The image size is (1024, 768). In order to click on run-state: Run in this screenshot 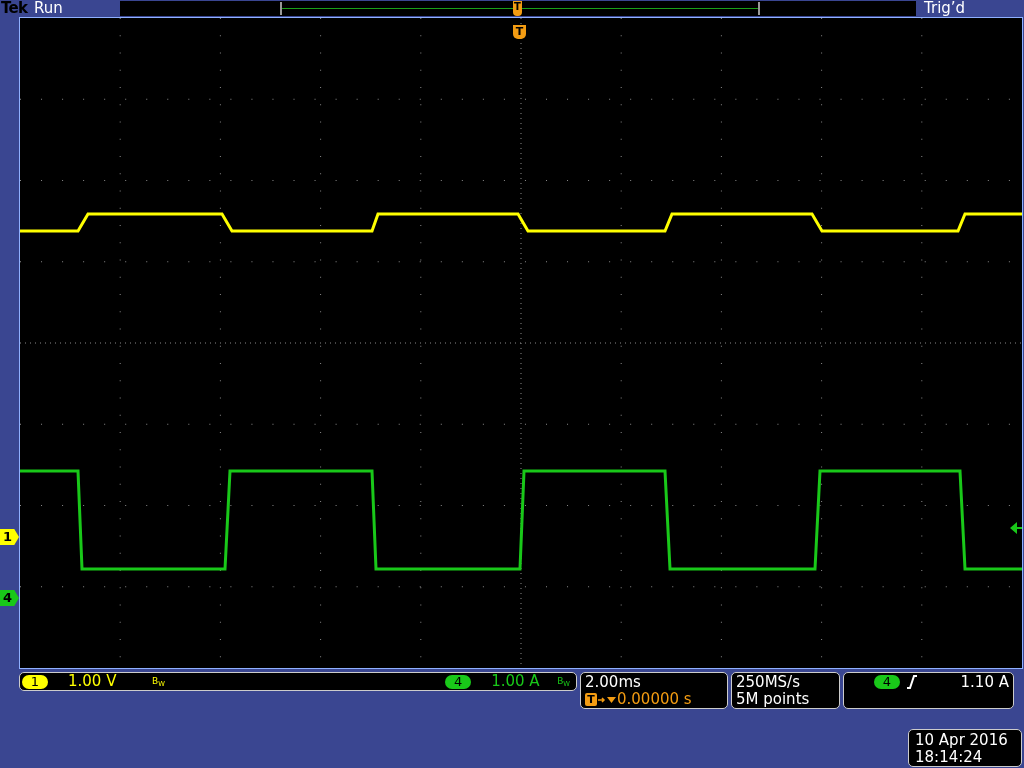, I will do `click(49, 8)`.